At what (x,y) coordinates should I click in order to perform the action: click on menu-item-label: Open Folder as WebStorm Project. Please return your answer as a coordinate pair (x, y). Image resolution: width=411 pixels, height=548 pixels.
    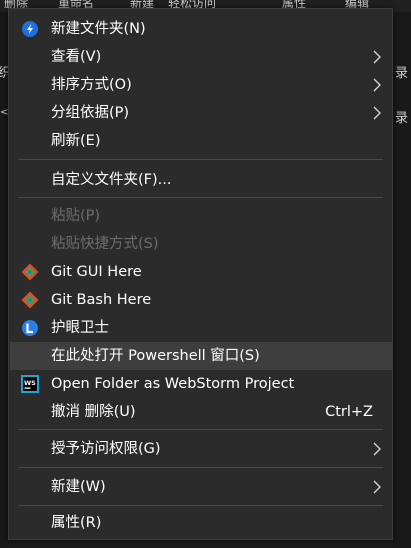
    Looking at the image, I should click on (173, 384).